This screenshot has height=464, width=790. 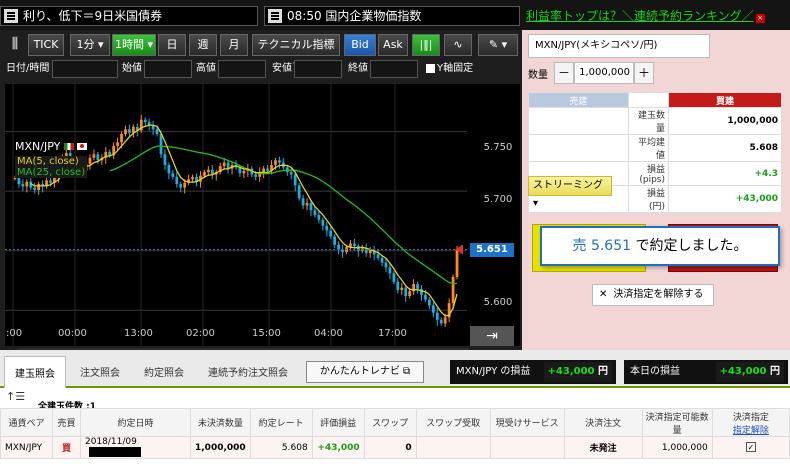 I want to click on yaxis-fix-checkbox: Y軸固定, so click(x=449, y=69).